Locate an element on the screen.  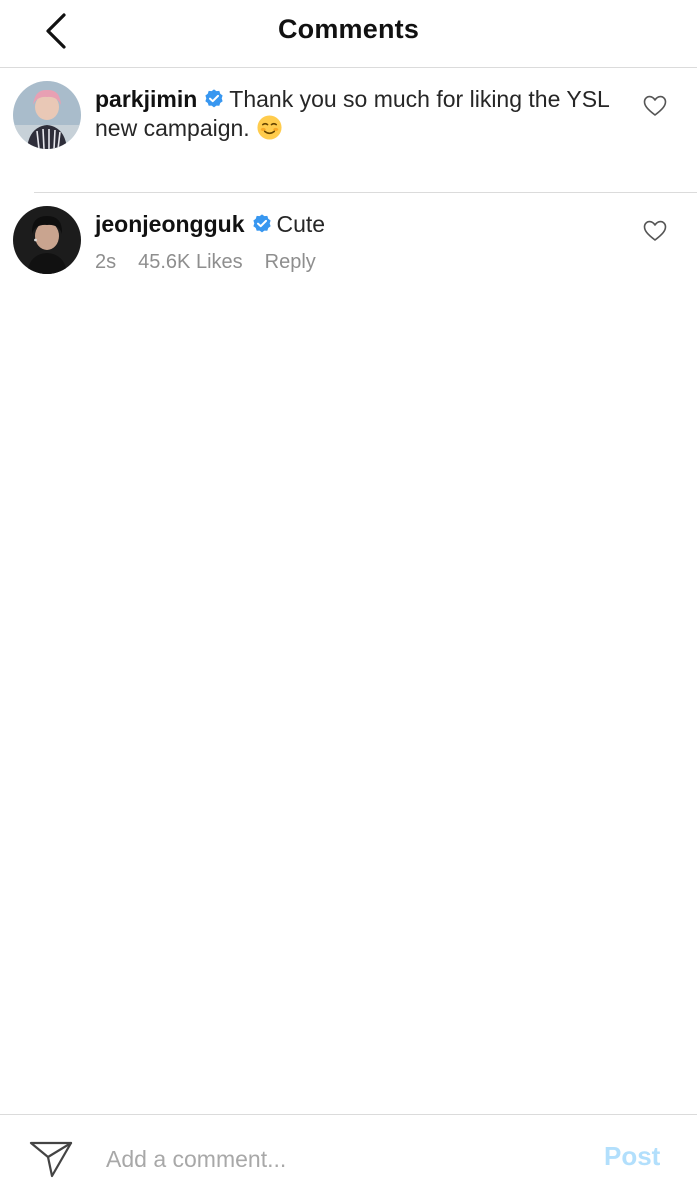
comment-input is located at coordinates (341, 1159).